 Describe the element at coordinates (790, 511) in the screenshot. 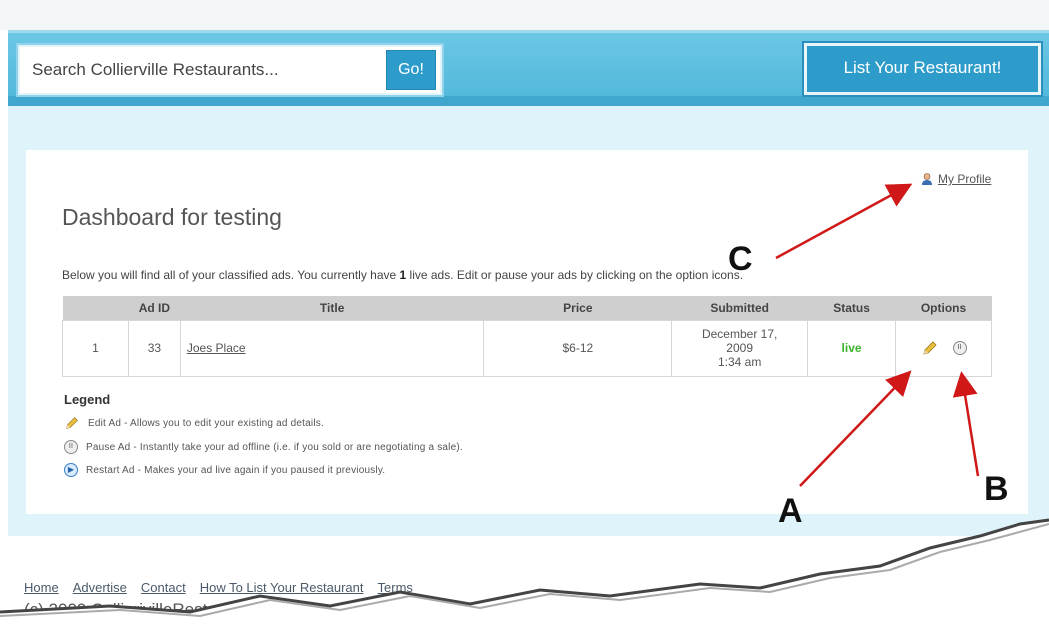

I see `annotation-a: A` at that location.